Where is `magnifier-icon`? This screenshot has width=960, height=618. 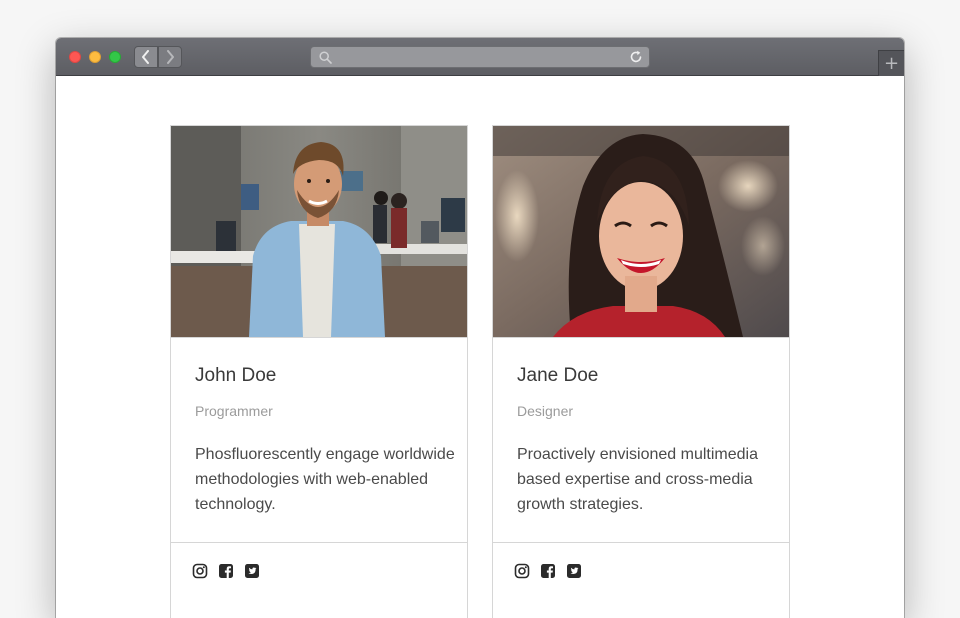 magnifier-icon is located at coordinates (325, 57).